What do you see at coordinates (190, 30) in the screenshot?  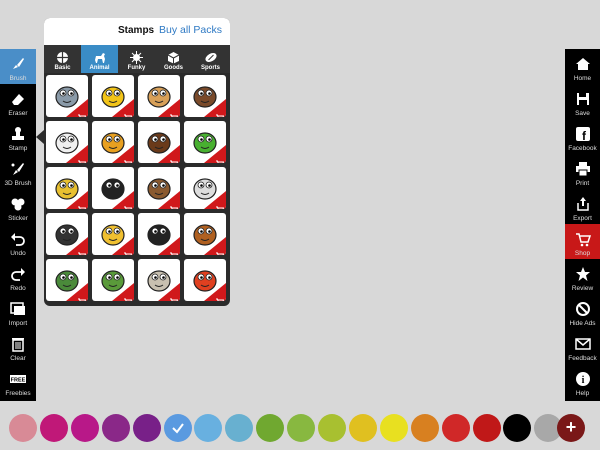 I see `buy-all-packs-button: Buy all Packs` at bounding box center [190, 30].